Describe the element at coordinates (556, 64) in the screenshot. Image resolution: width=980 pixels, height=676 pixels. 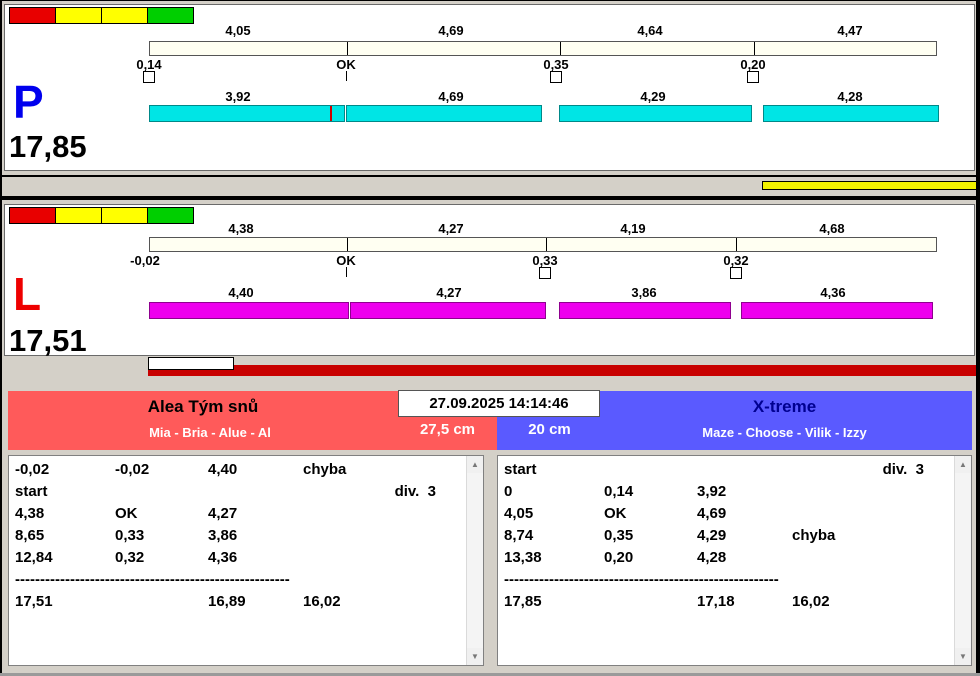
I see `lane-p-cross-3: 0,35` at that location.